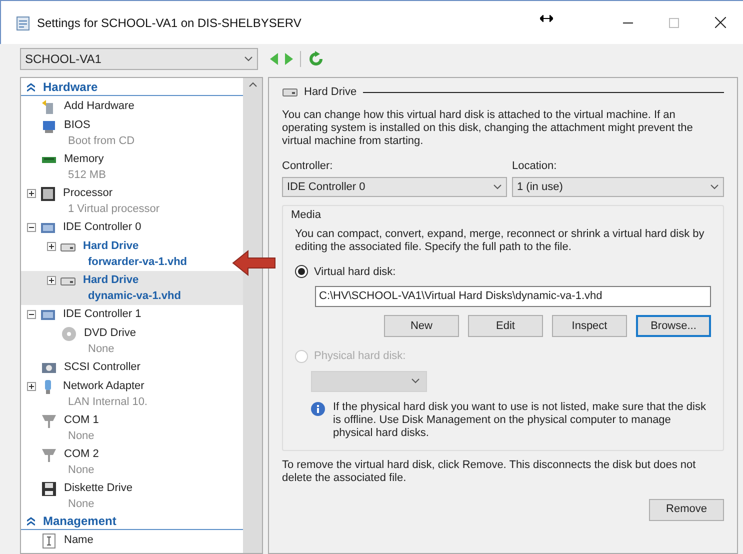  Describe the element at coordinates (49, 540) in the screenshot. I see `text-field-icon` at that location.